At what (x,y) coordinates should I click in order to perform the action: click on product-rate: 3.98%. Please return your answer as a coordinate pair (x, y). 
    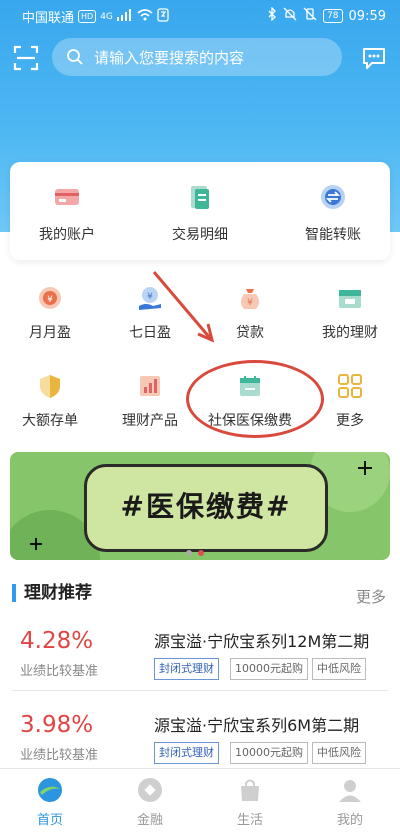
    Looking at the image, I should click on (57, 725).